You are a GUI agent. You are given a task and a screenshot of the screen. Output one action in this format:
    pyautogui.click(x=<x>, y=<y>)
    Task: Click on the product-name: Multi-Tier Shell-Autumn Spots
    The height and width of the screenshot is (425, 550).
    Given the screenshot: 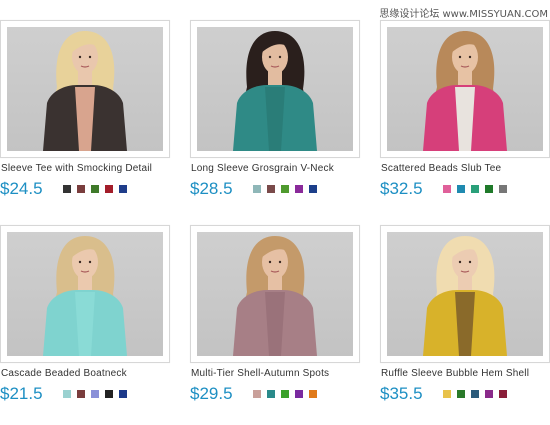 What is the action you would take?
    pyautogui.click(x=260, y=373)
    